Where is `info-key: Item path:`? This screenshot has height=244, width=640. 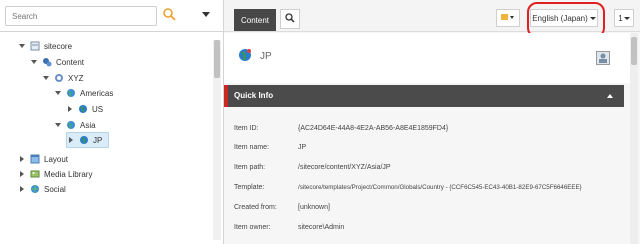
info-key: Item path: is located at coordinates (250, 167).